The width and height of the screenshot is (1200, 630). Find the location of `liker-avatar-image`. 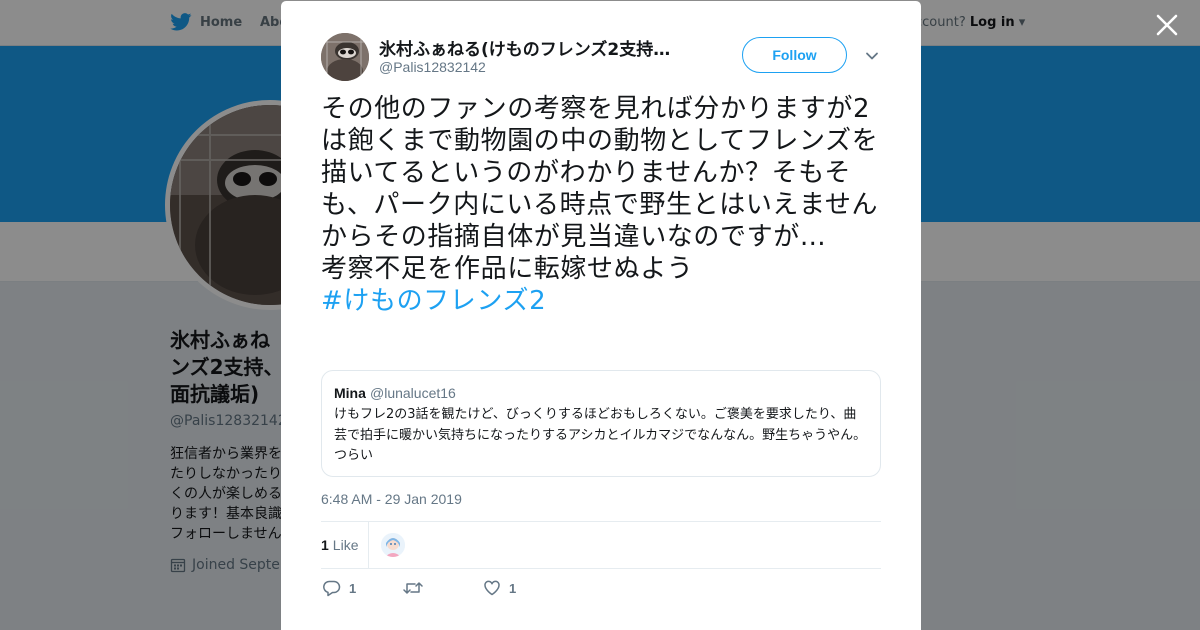

liker-avatar-image is located at coordinates (393, 545).